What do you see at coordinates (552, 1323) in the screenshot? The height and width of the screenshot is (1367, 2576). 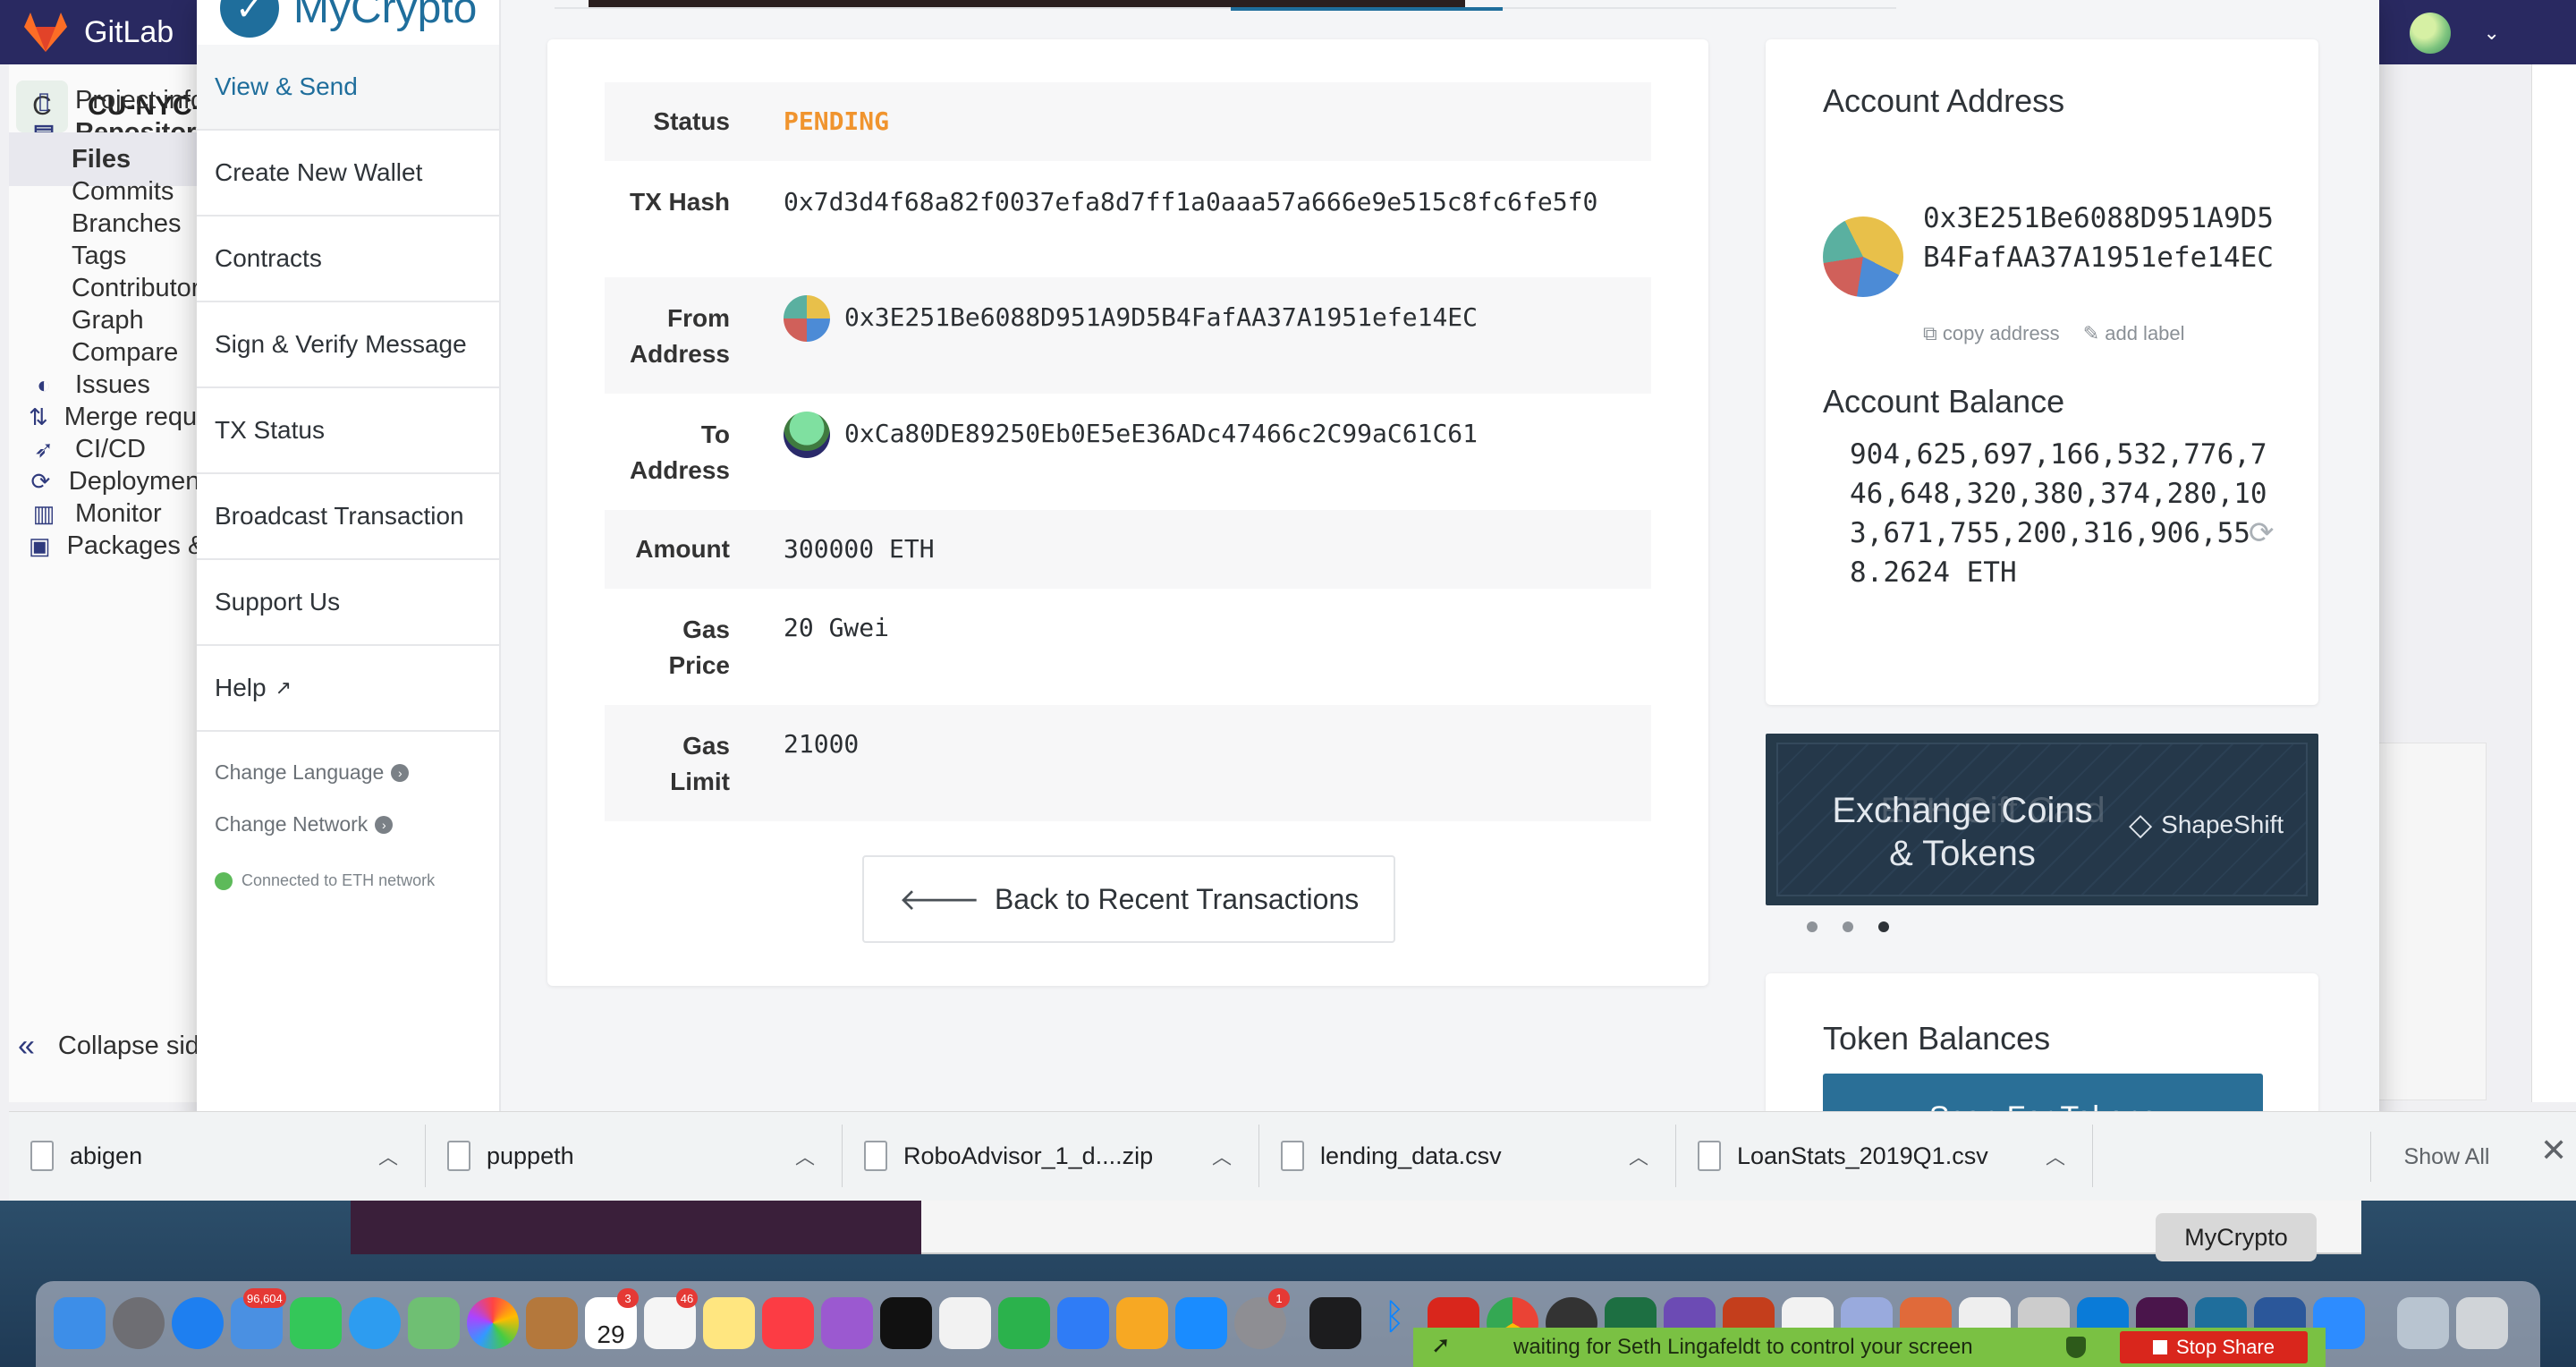 I see `contacts-icon` at bounding box center [552, 1323].